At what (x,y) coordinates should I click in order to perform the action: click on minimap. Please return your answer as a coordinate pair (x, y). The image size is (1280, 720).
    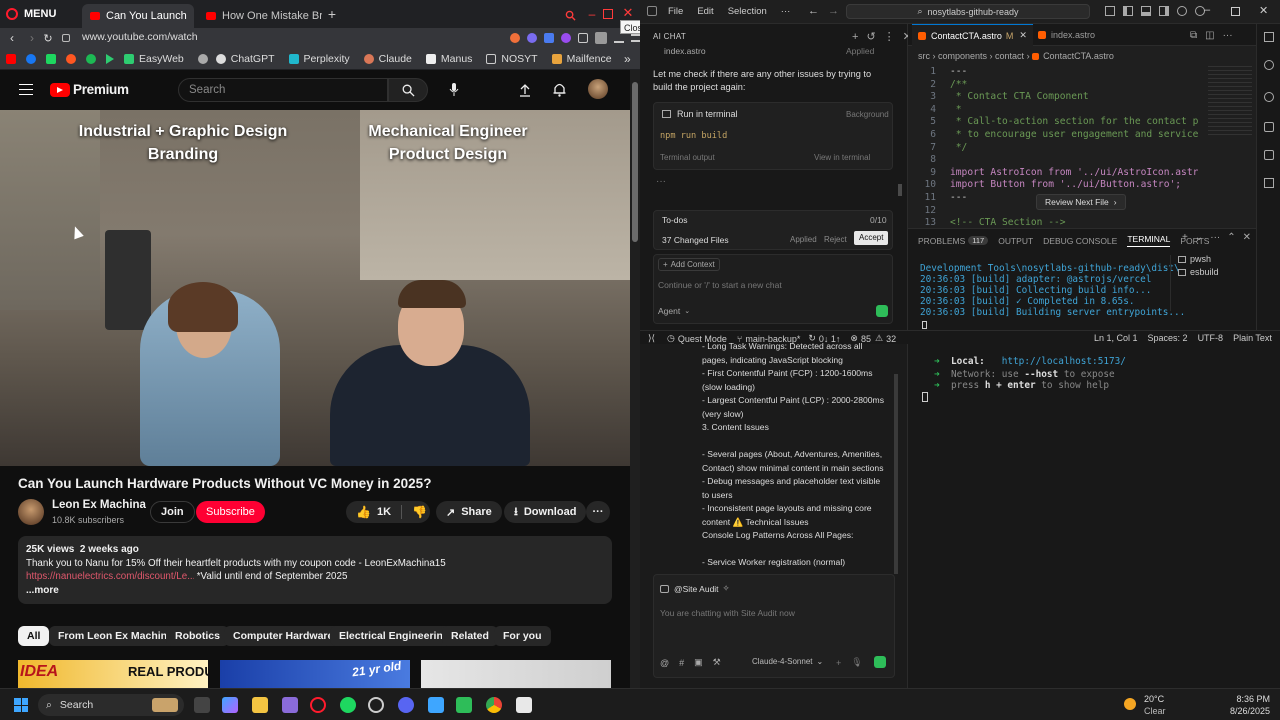
    Looking at the image, I should click on (1230, 101).